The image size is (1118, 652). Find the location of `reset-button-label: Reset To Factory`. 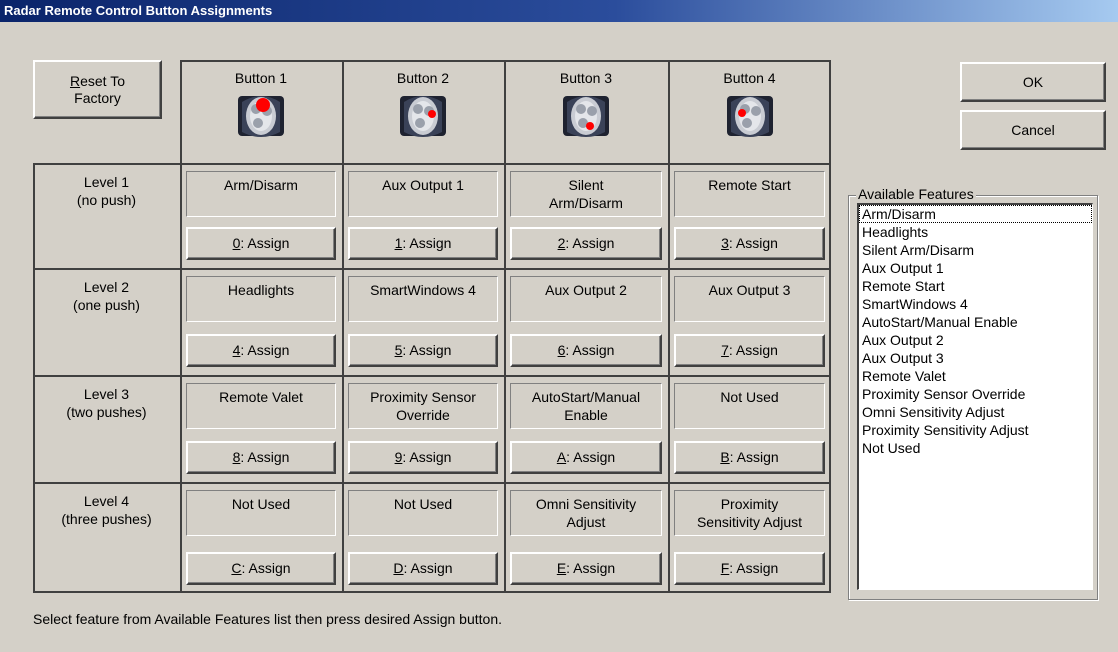

reset-button-label: Reset To Factory is located at coordinates (98, 90).